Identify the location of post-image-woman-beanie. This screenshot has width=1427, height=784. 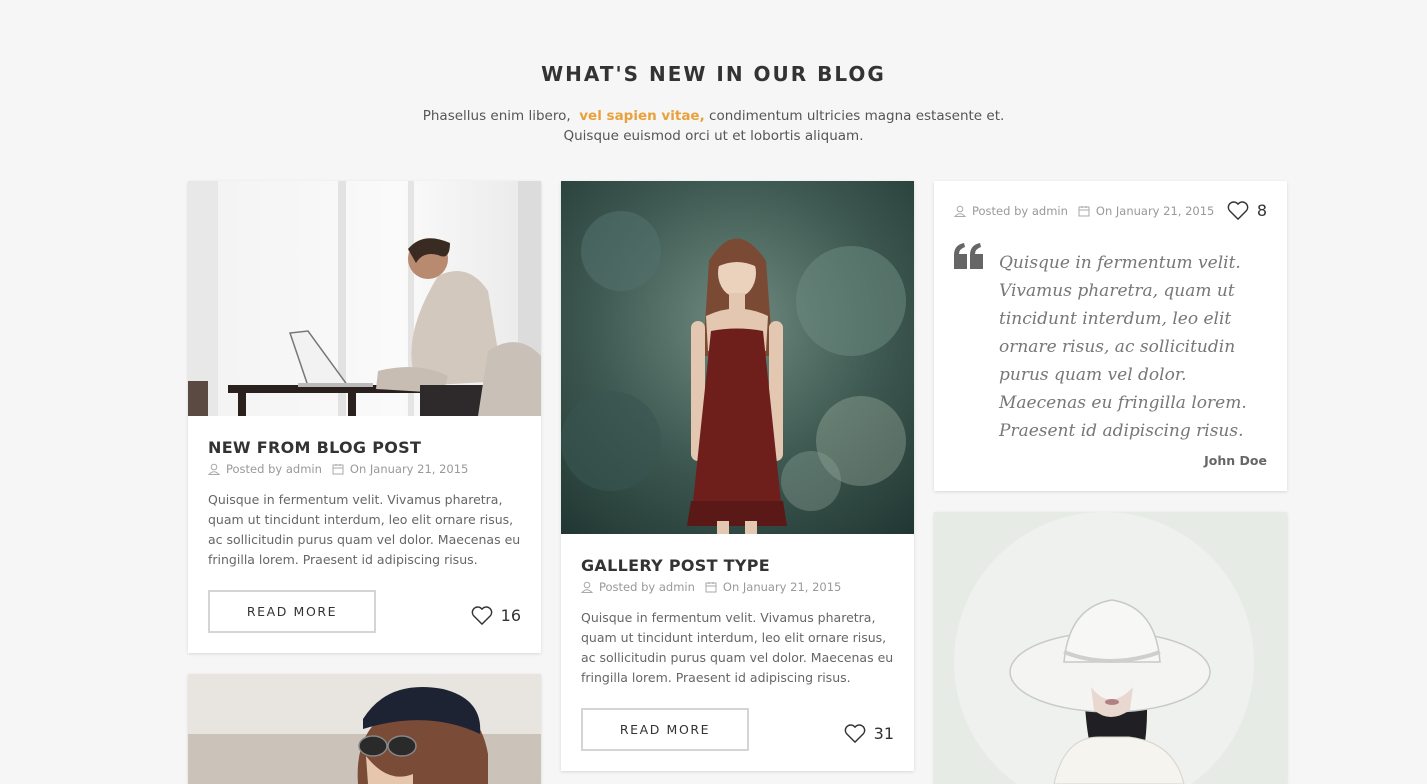
(364, 729).